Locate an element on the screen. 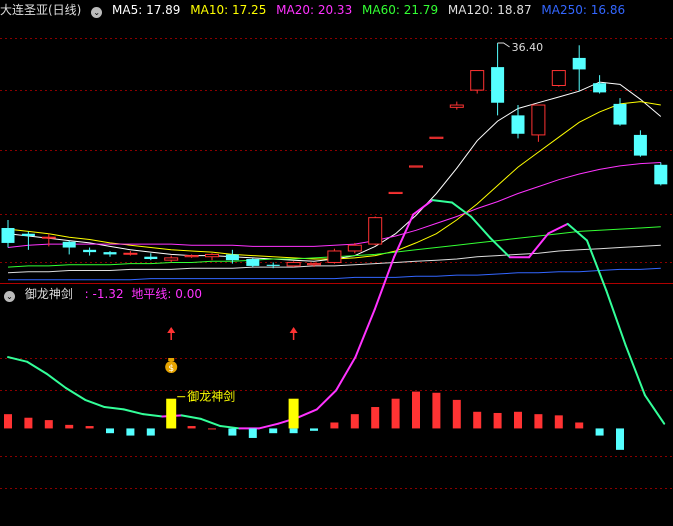 The image size is (673, 526). indicator-panel-header: ⌄ 御龙神剑 : -1.32 地平线: 0.00 is located at coordinates (104, 294).